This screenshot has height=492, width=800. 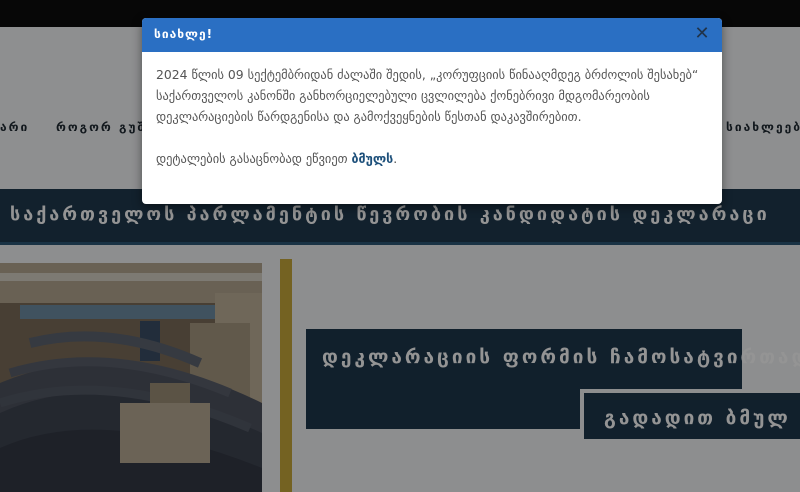 What do you see at coordinates (432, 158) in the screenshot?
I see `modal-details-line: დეტალების გასაცნობად ეწვიეთ ბმულს.` at bounding box center [432, 158].